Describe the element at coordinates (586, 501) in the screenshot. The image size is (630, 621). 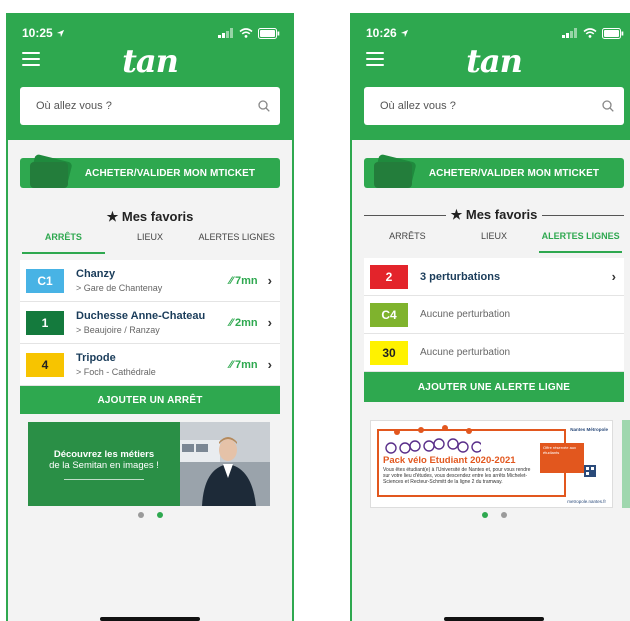
I see `promo-website: metropole.nantes.fr` at that location.